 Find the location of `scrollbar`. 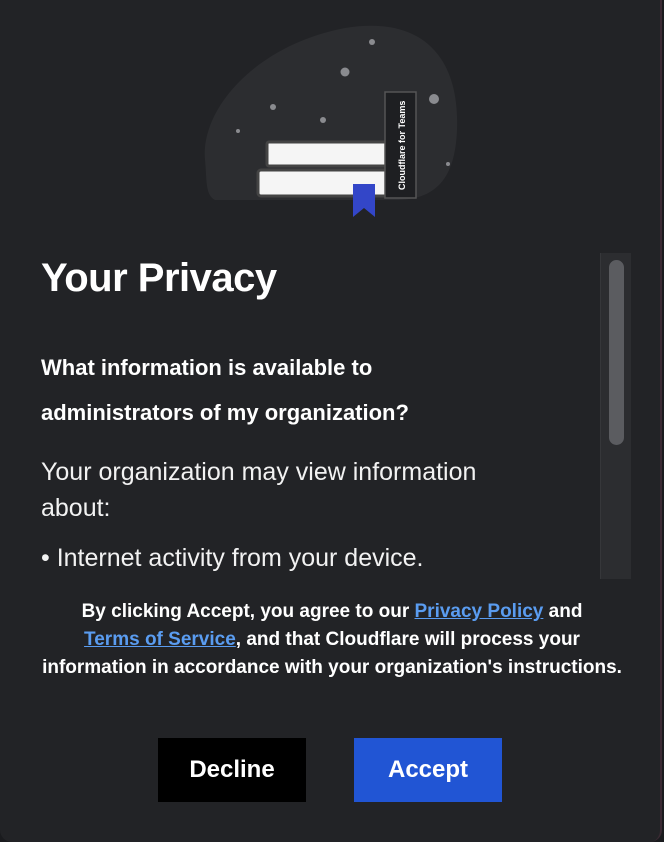

scrollbar is located at coordinates (615, 416).